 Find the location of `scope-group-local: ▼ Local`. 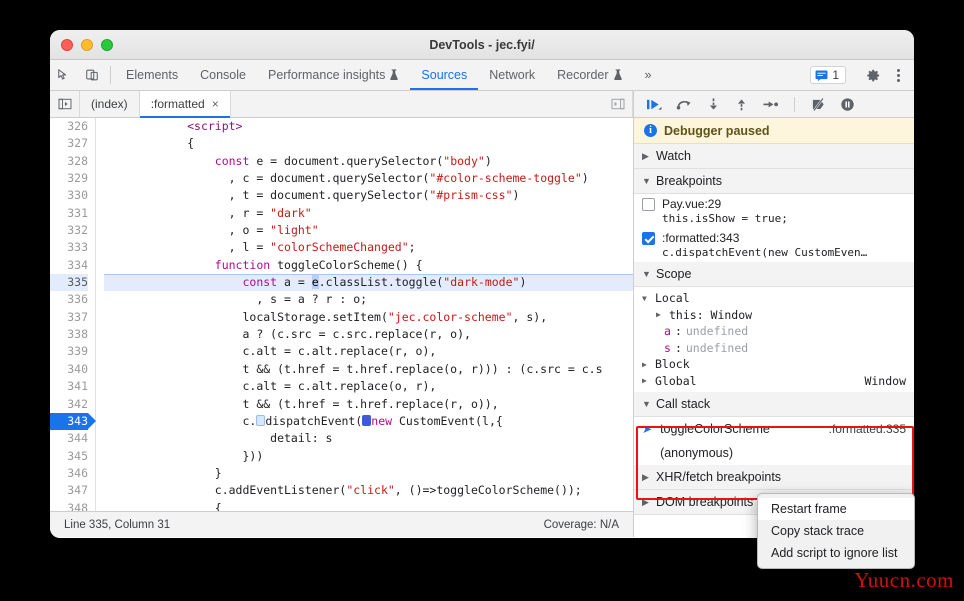

scope-group-local: ▼ Local is located at coordinates (774, 298).